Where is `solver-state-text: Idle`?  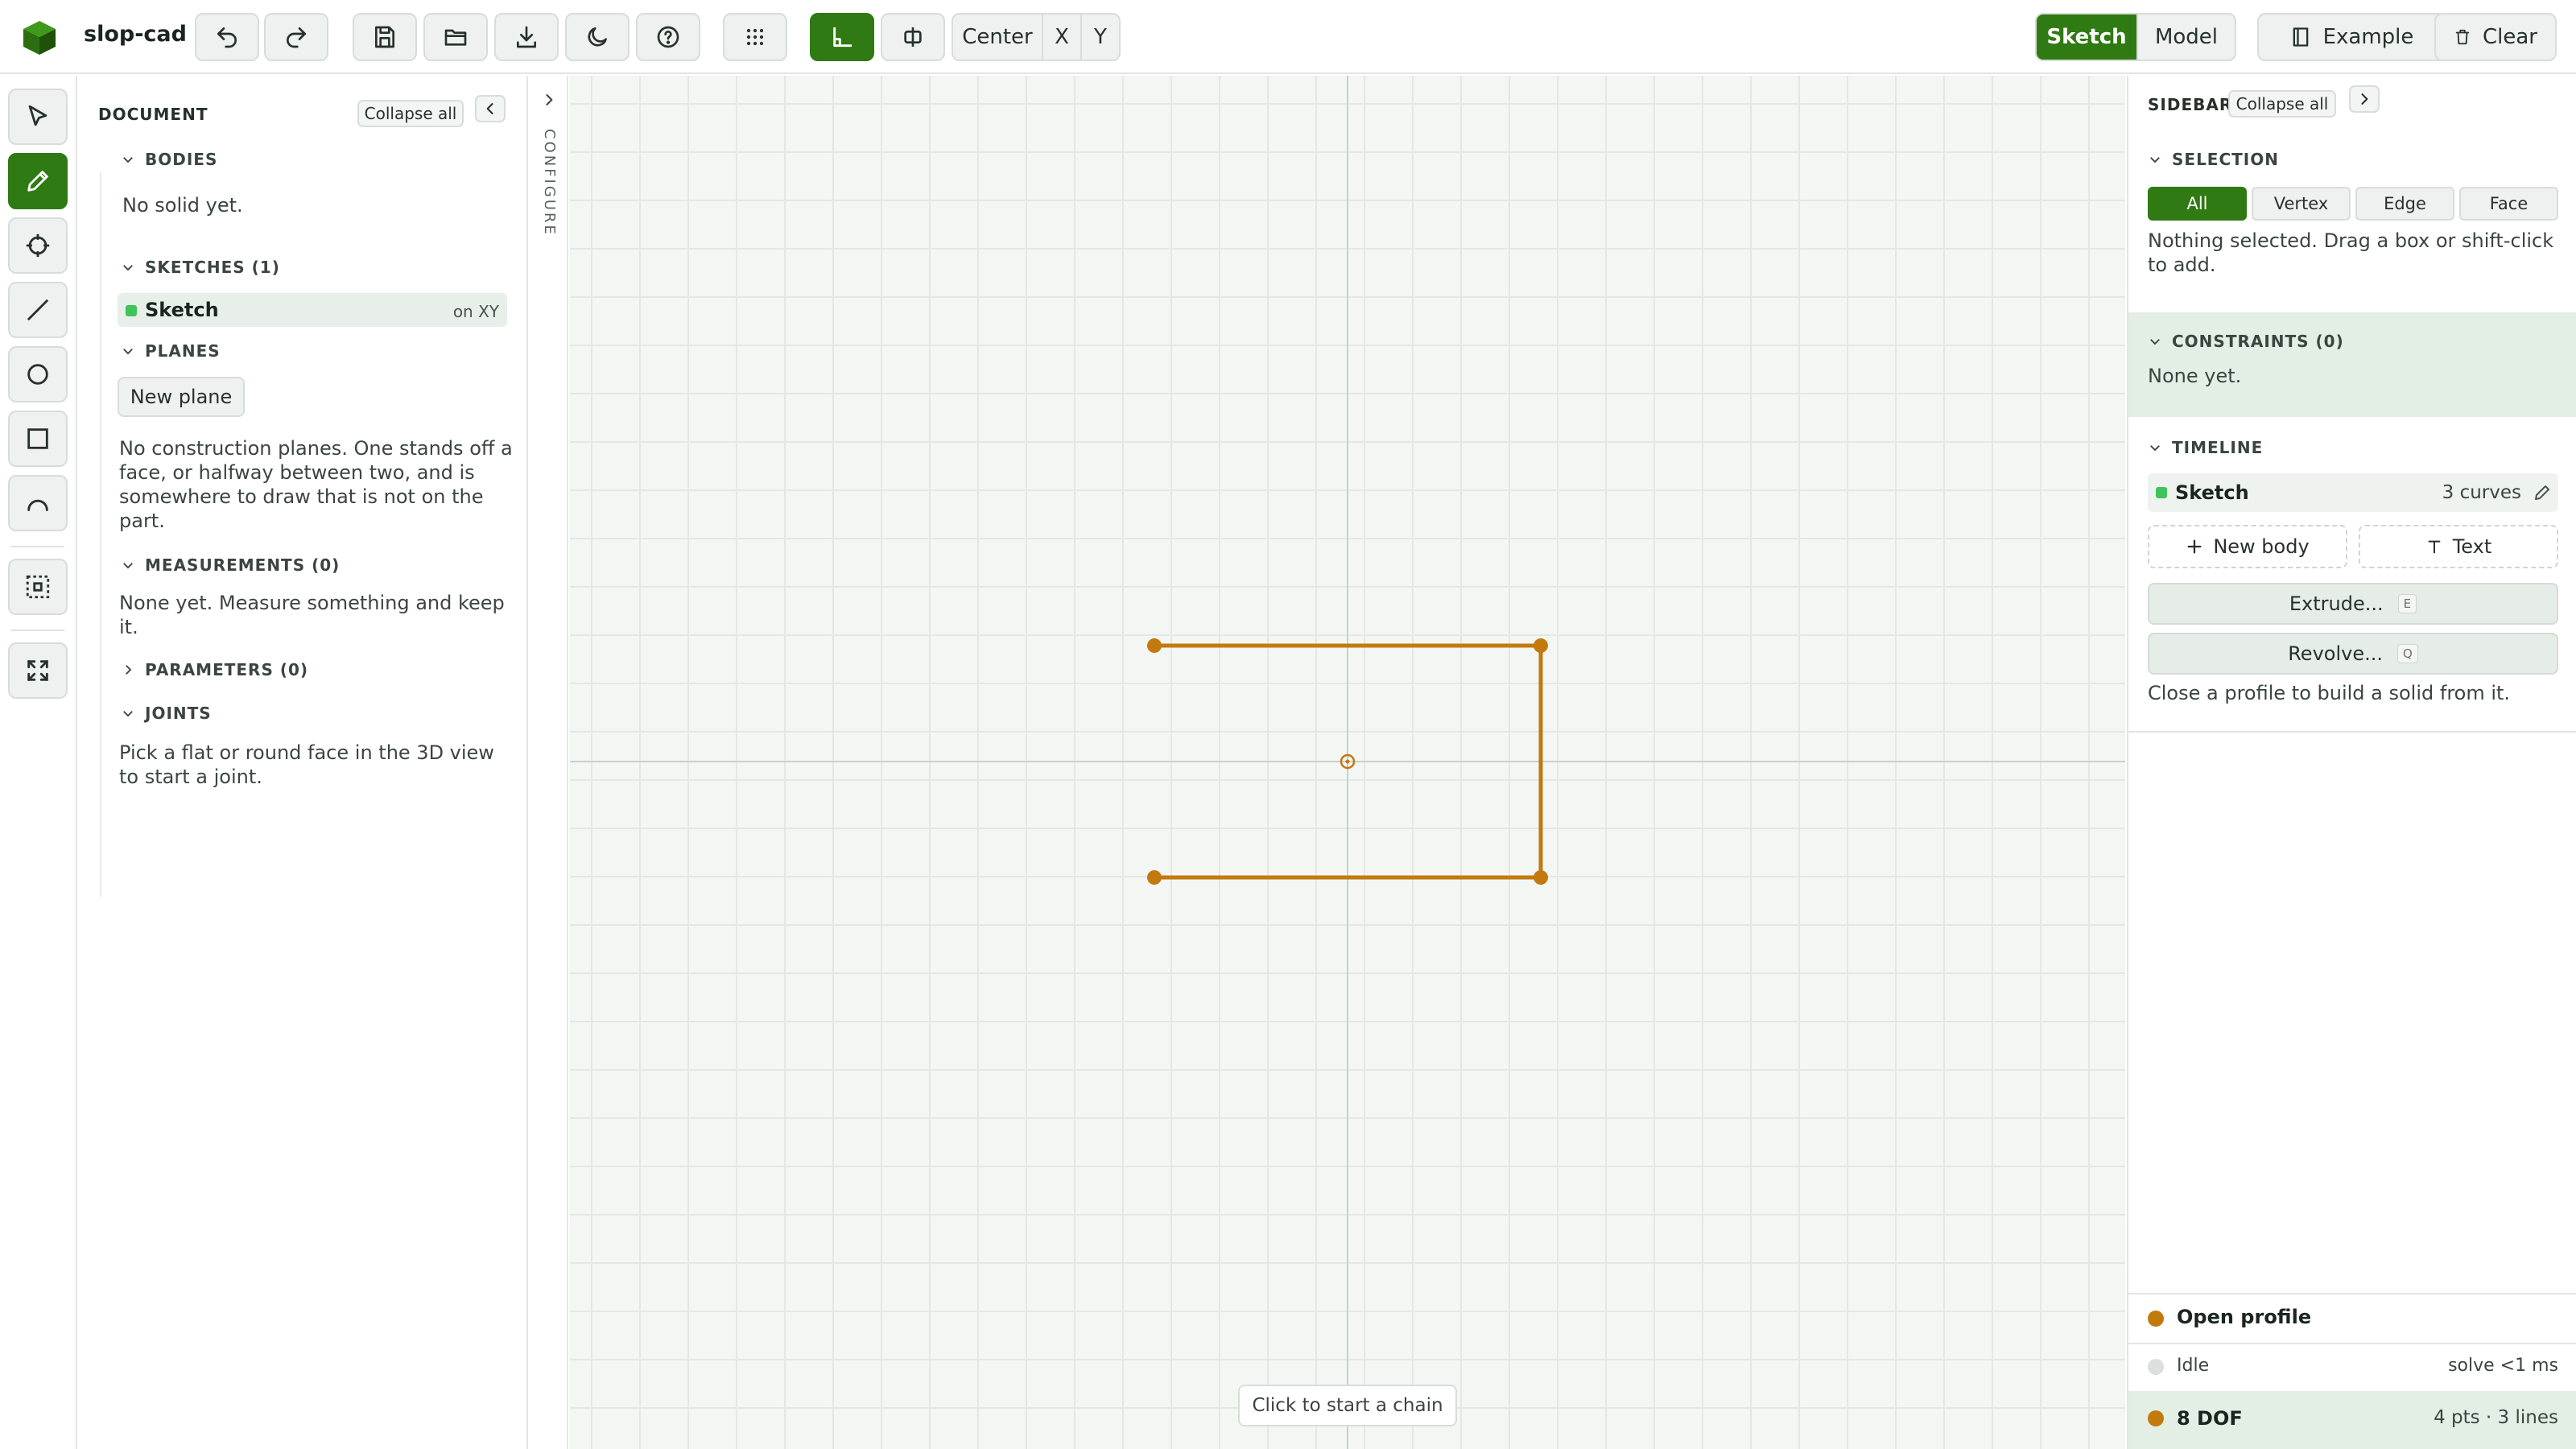
solver-state-text: Idle is located at coordinates (2193, 1366).